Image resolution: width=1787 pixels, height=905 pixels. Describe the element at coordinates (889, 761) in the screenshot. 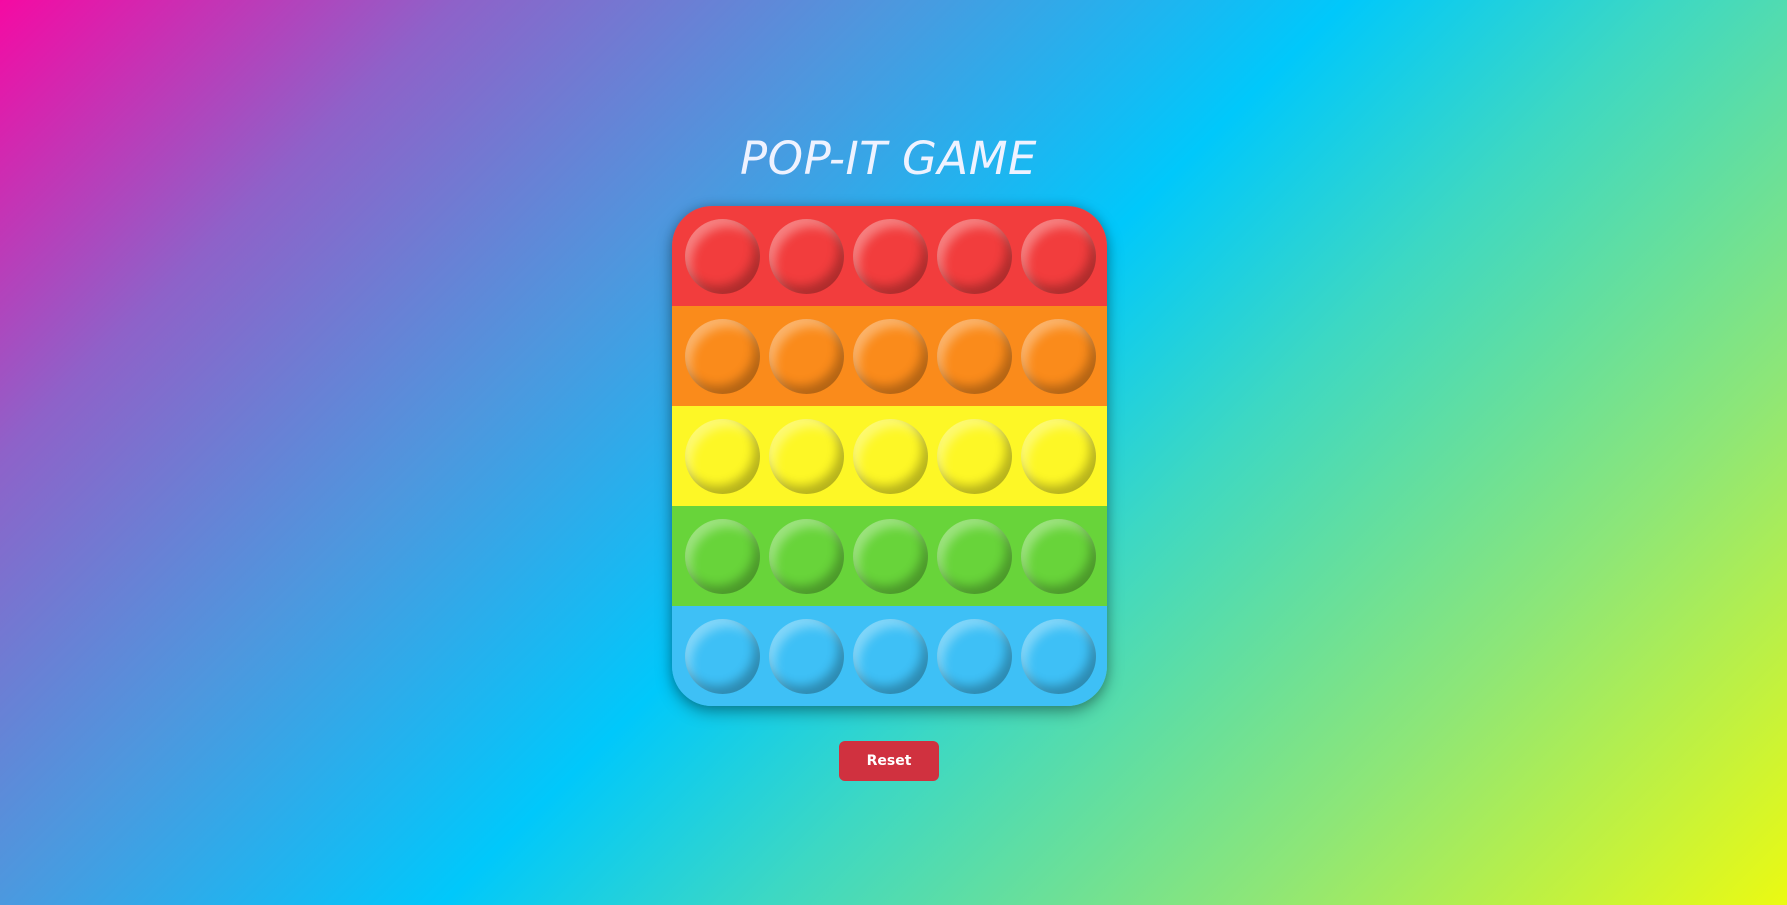

I see `reset-button: Reset` at that location.